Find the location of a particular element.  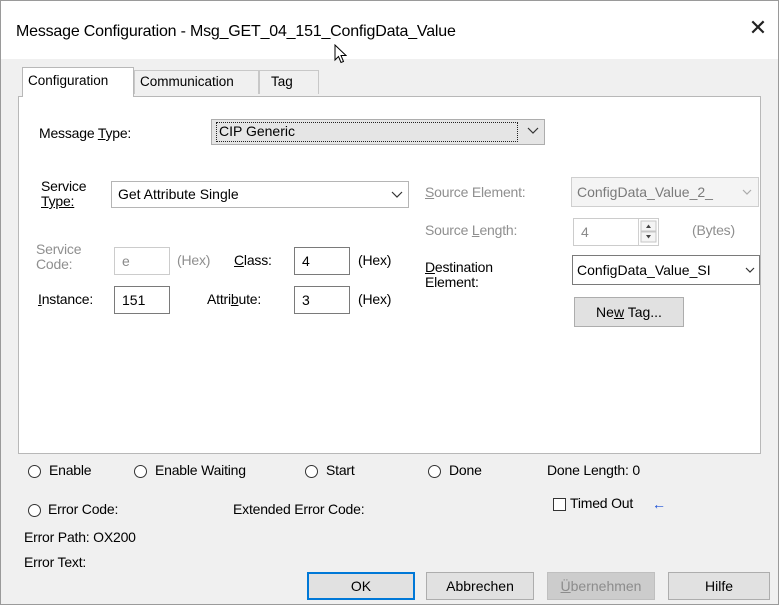

message-type-select: CIP Generic is located at coordinates (378, 132).